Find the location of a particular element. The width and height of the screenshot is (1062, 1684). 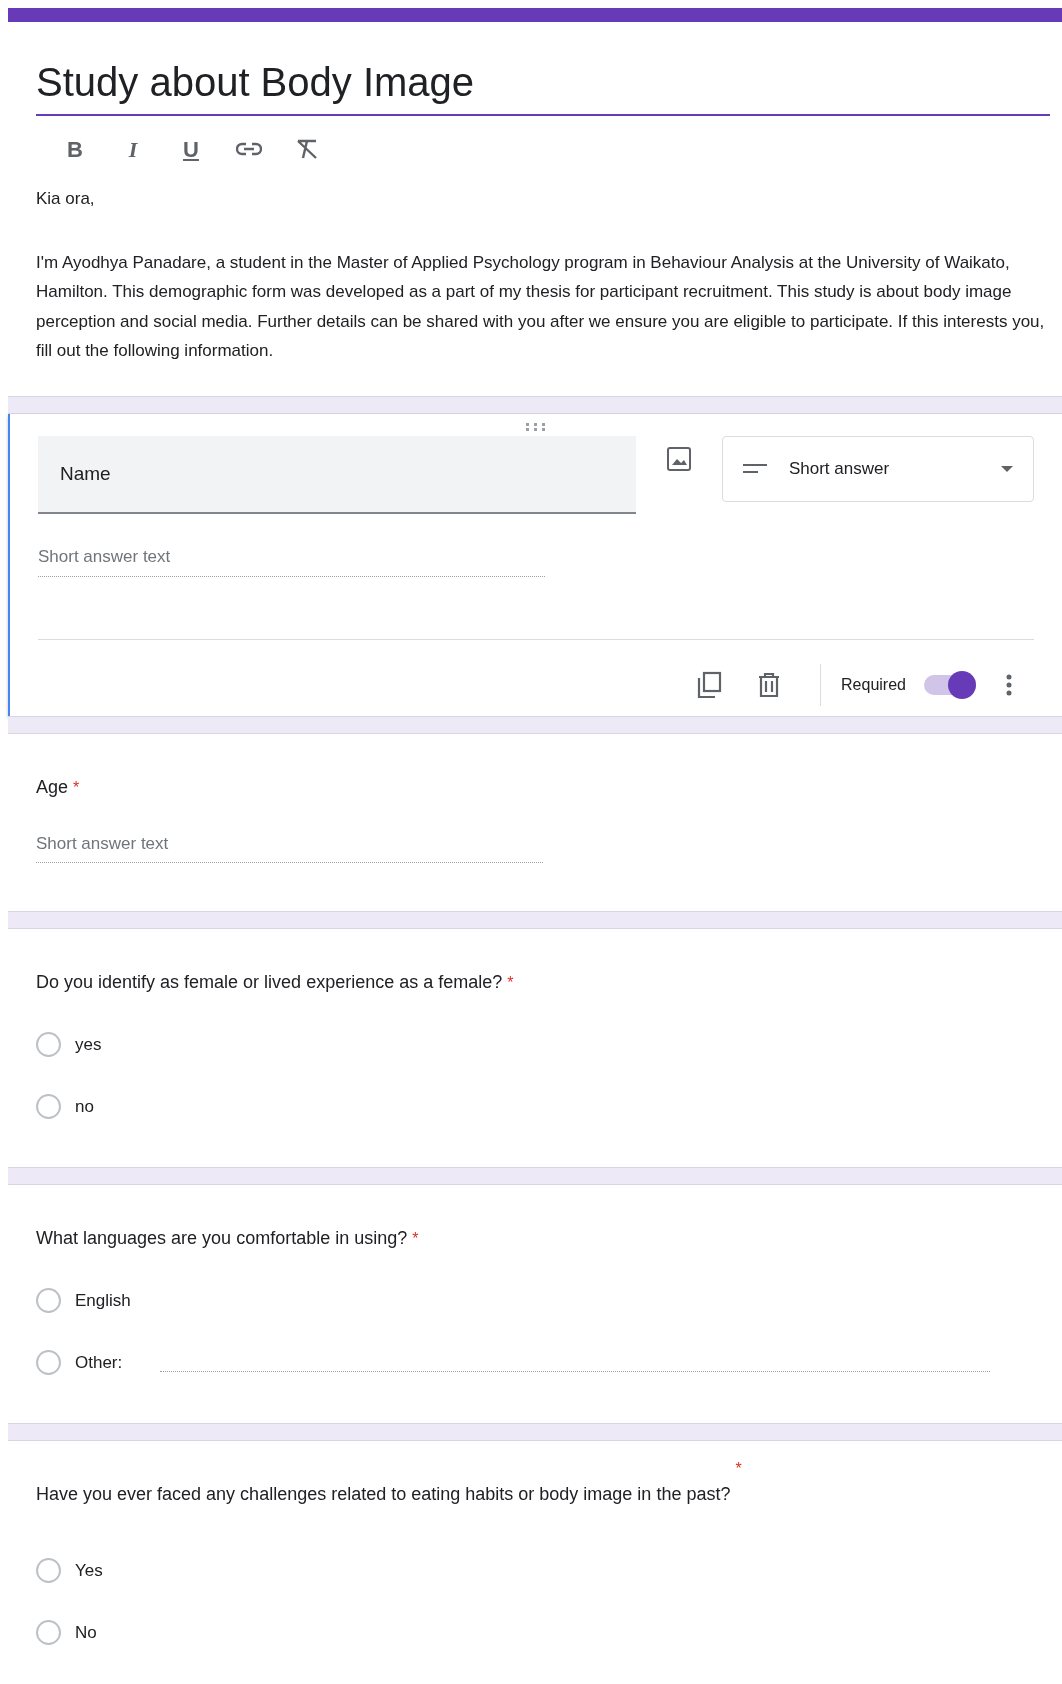

question-title: Age is located at coordinates (52, 786).